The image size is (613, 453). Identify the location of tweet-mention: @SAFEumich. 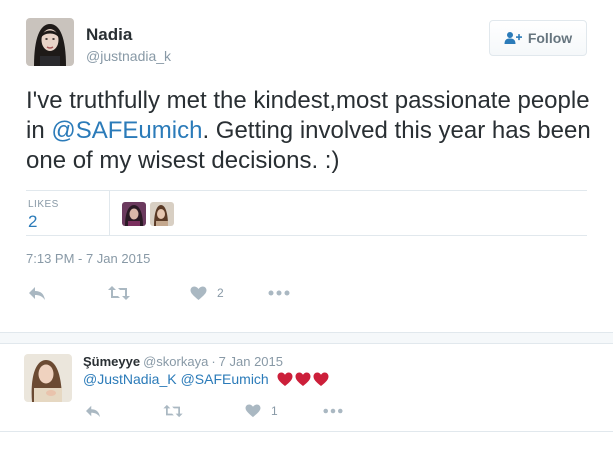
(126, 130).